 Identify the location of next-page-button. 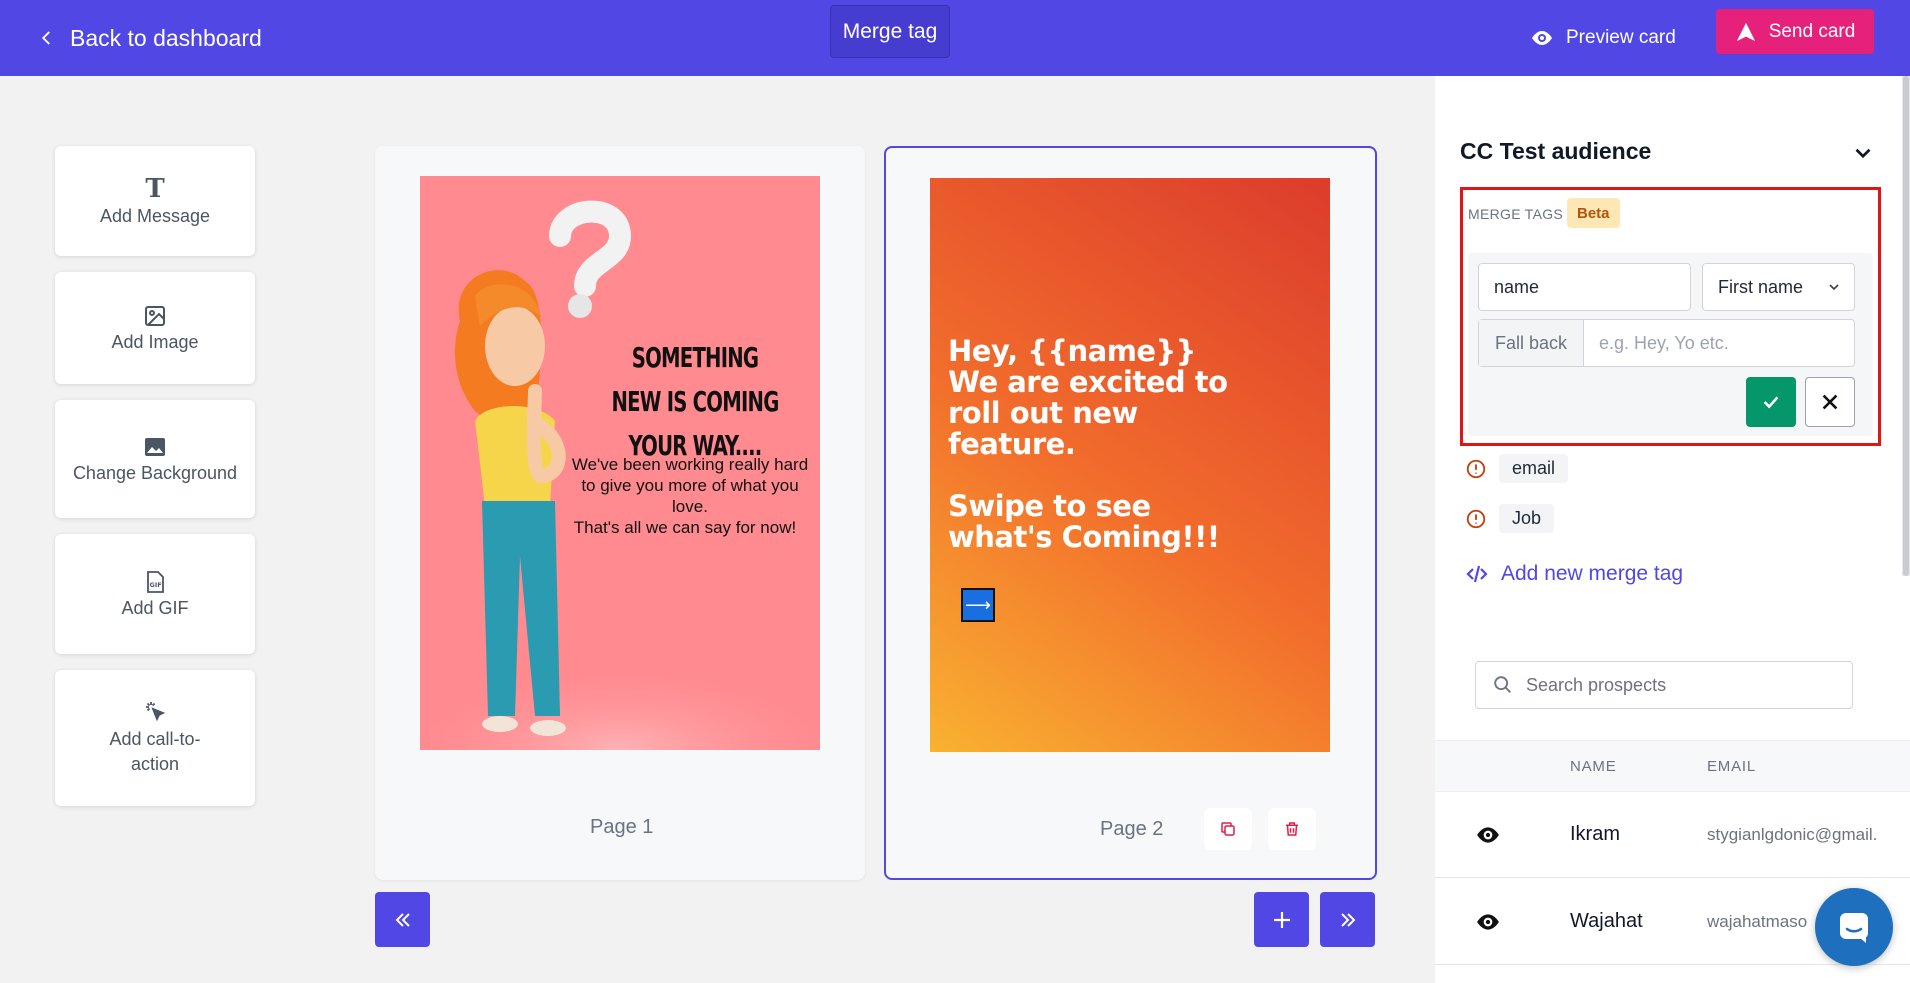
(1347, 919).